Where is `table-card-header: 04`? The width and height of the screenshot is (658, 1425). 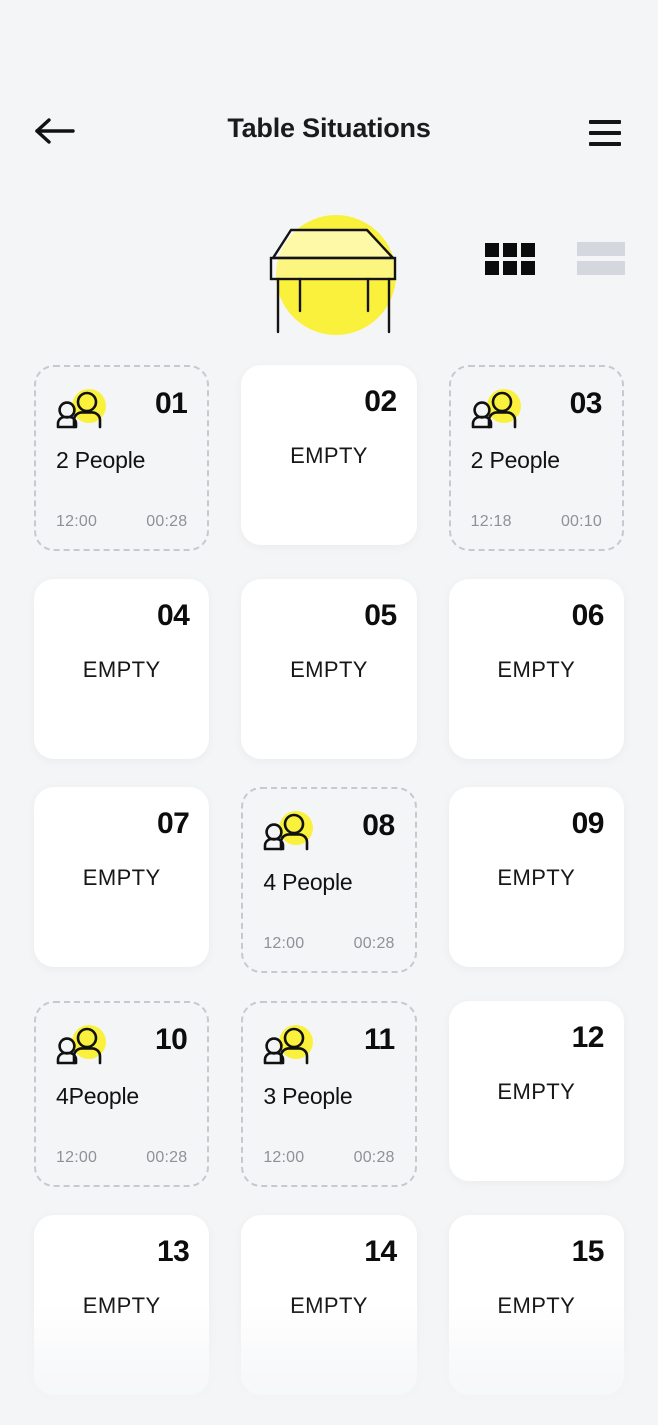
table-card-header: 04 is located at coordinates (122, 615).